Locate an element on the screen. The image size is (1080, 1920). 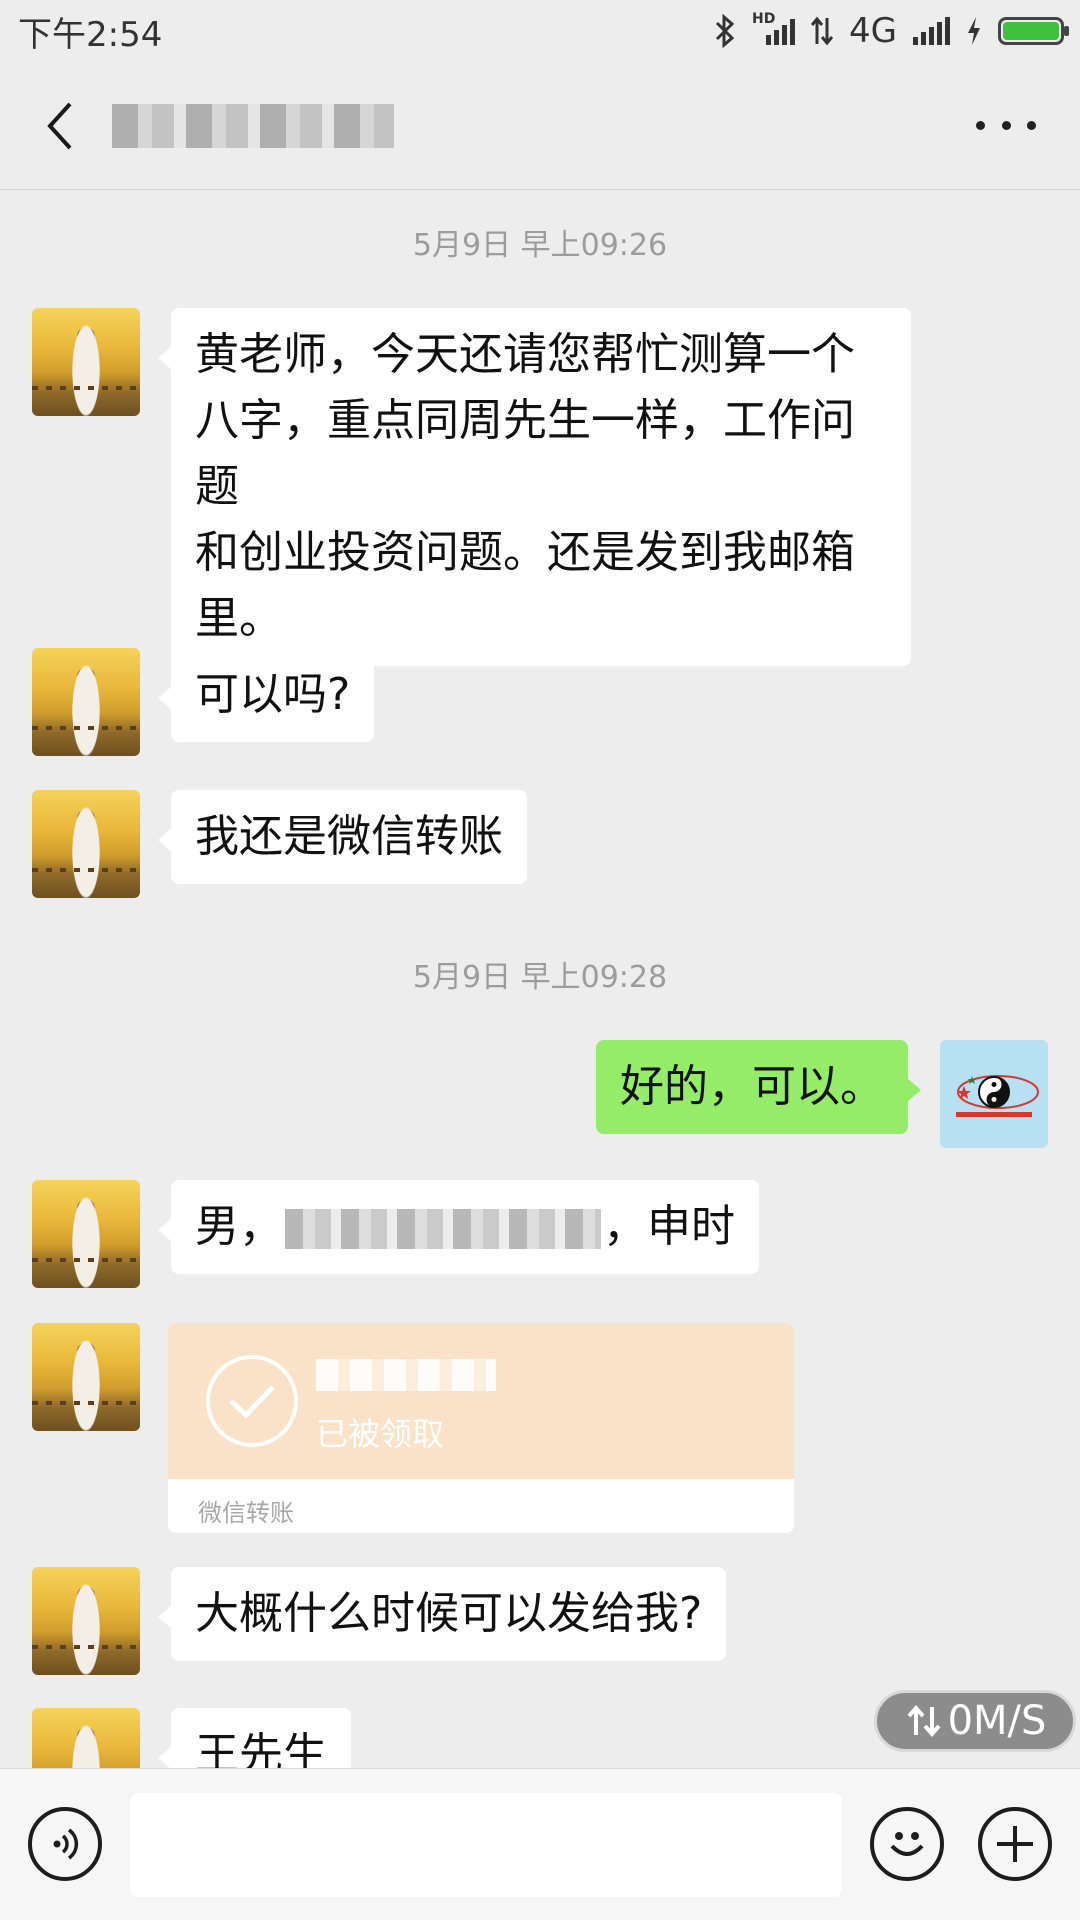
message-input is located at coordinates (486, 1845).